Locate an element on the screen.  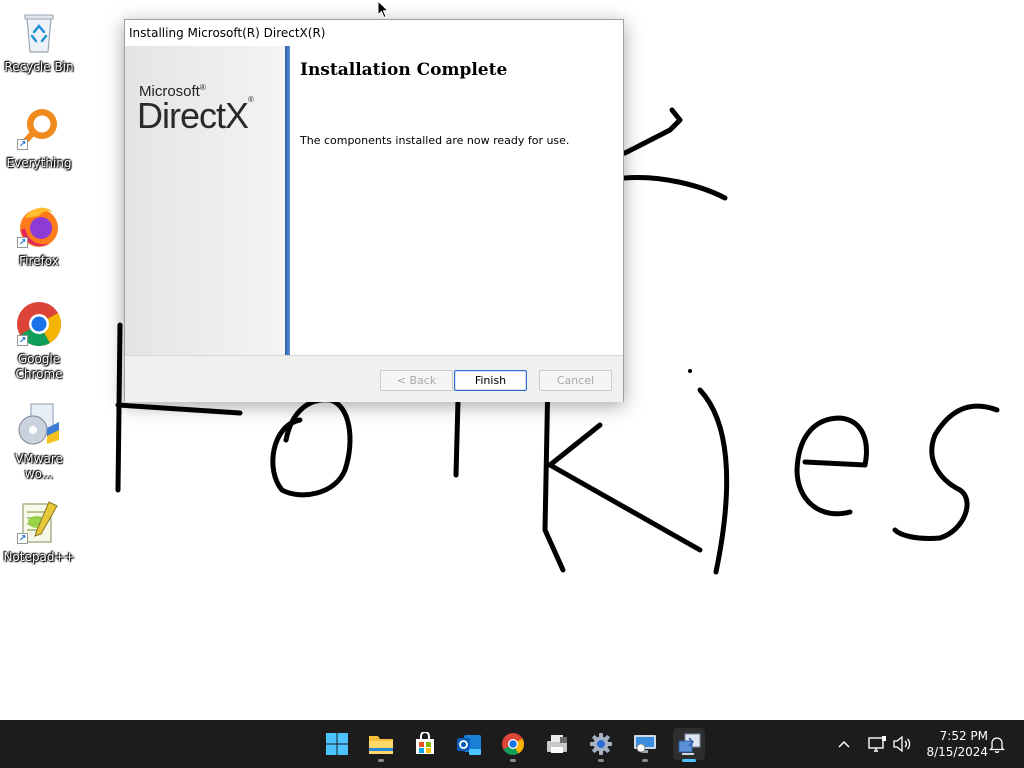
setup-icon is located at coordinates (689, 744).